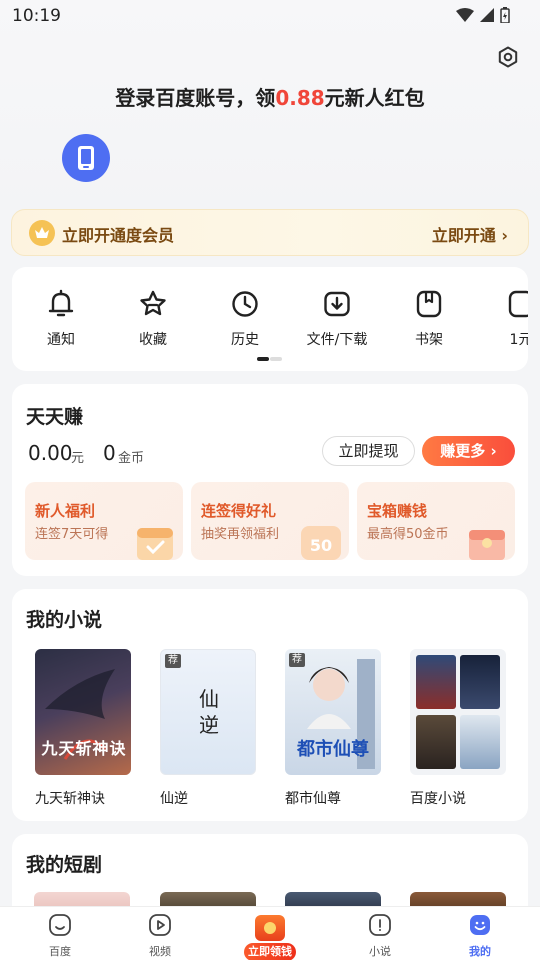 This screenshot has height=960, width=540. Describe the element at coordinates (429, 340) in the screenshot. I see `quick-item-label: 书架` at that location.